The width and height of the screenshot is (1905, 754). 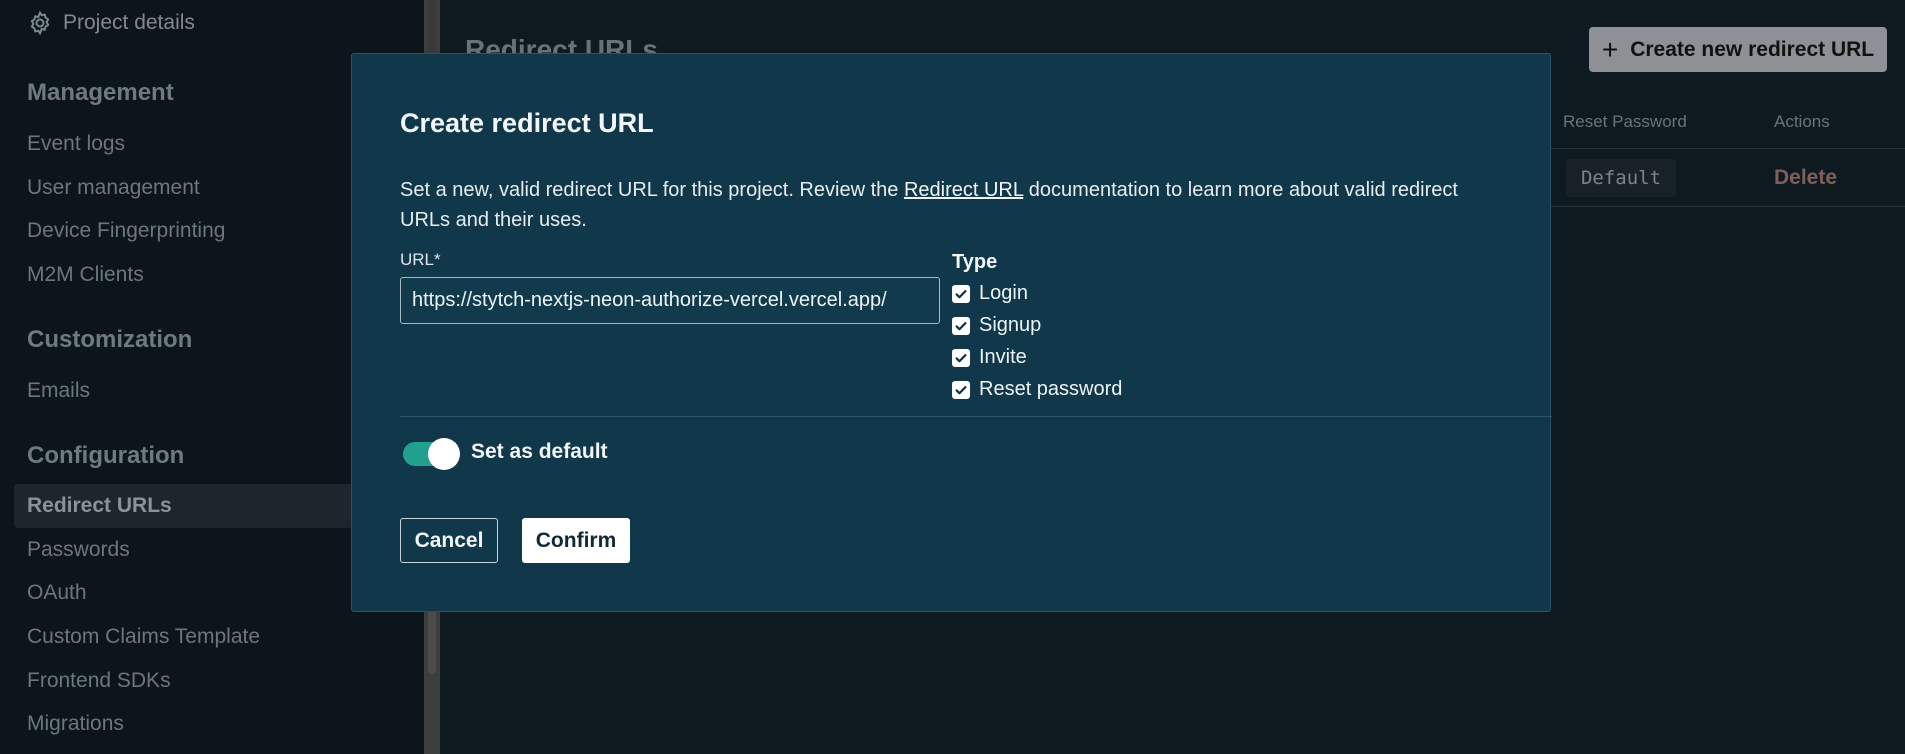 What do you see at coordinates (963, 190) in the screenshot?
I see `redirect-url-doc-link: Redirect URL` at bounding box center [963, 190].